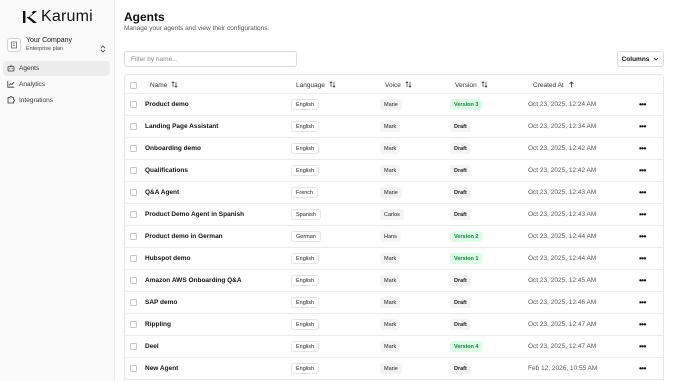 This screenshot has width=675, height=381. I want to click on agent-name: New Agent, so click(161, 368).